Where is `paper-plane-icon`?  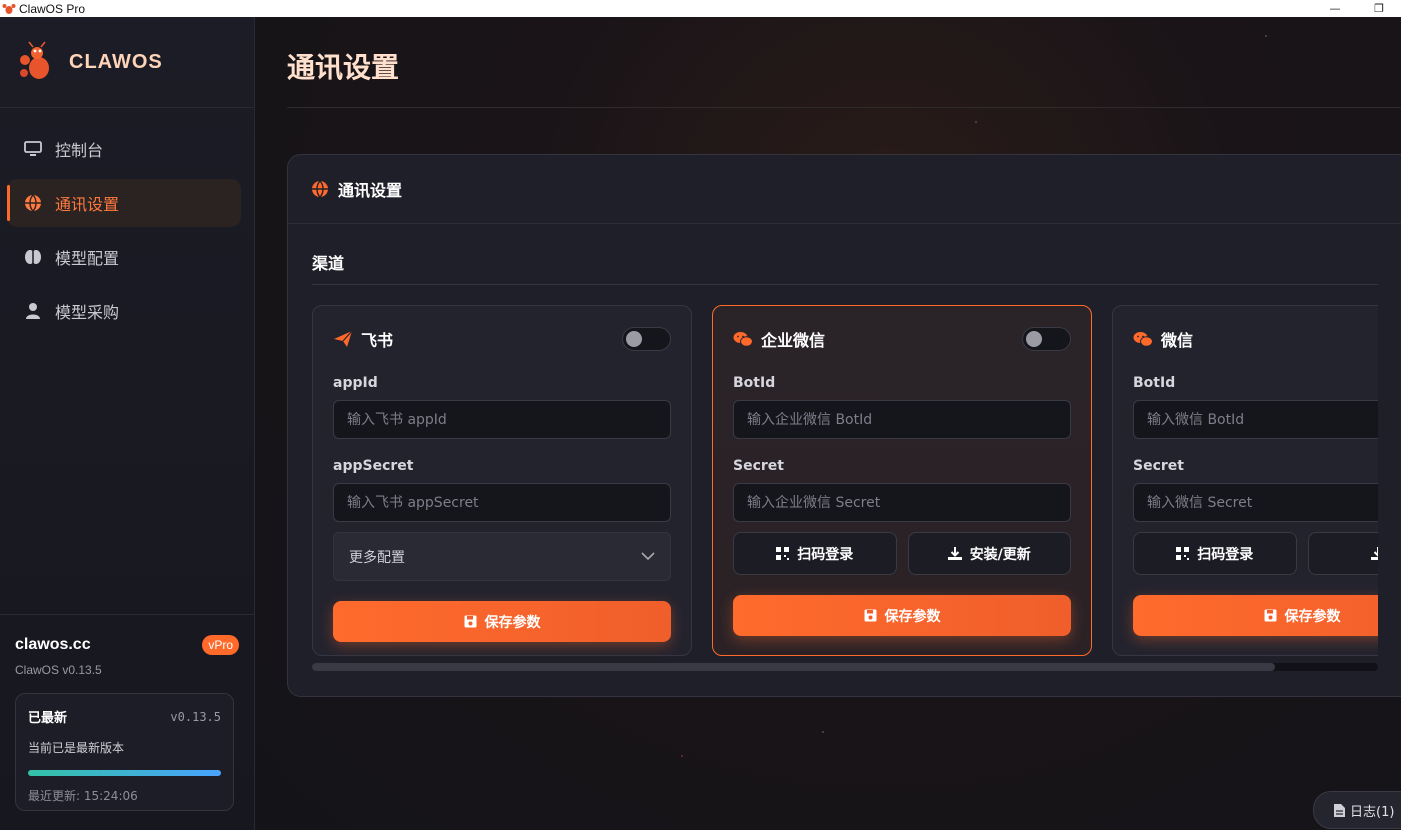
paper-plane-icon is located at coordinates (343, 339).